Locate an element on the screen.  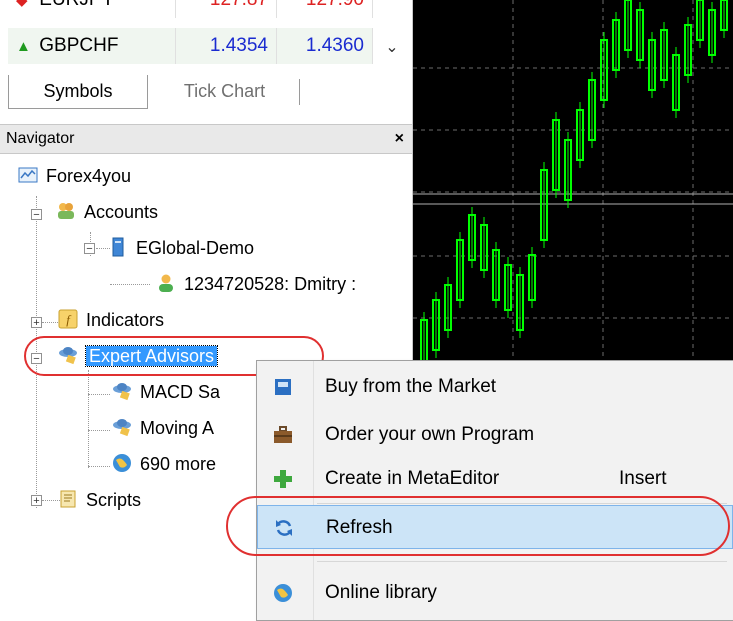
tree-item-label: Forex4you is located at coordinates (89, 176).